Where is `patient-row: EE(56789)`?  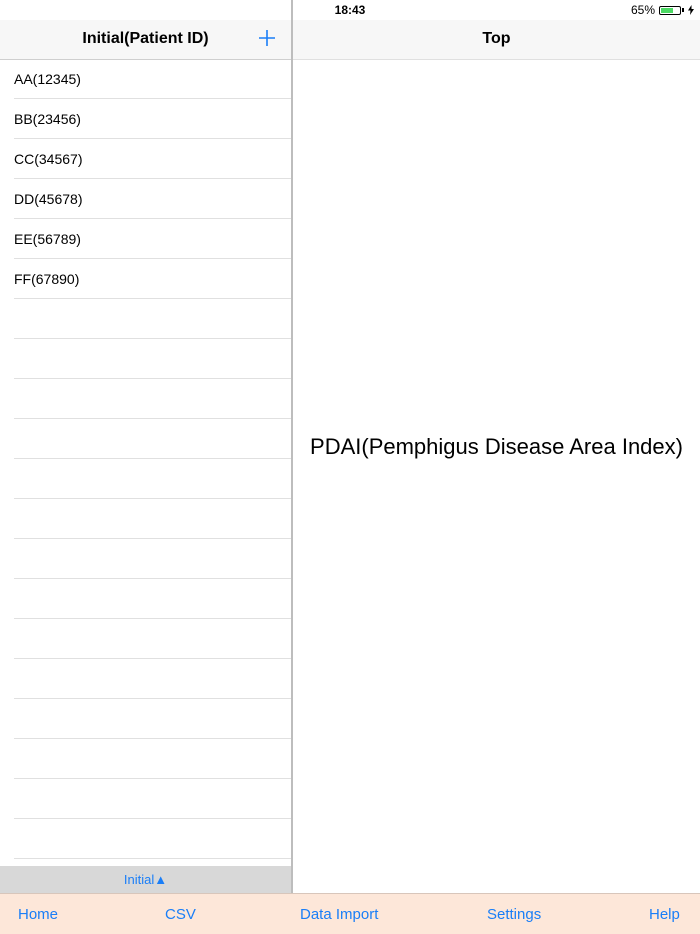 patient-row: EE(56789) is located at coordinates (152, 239).